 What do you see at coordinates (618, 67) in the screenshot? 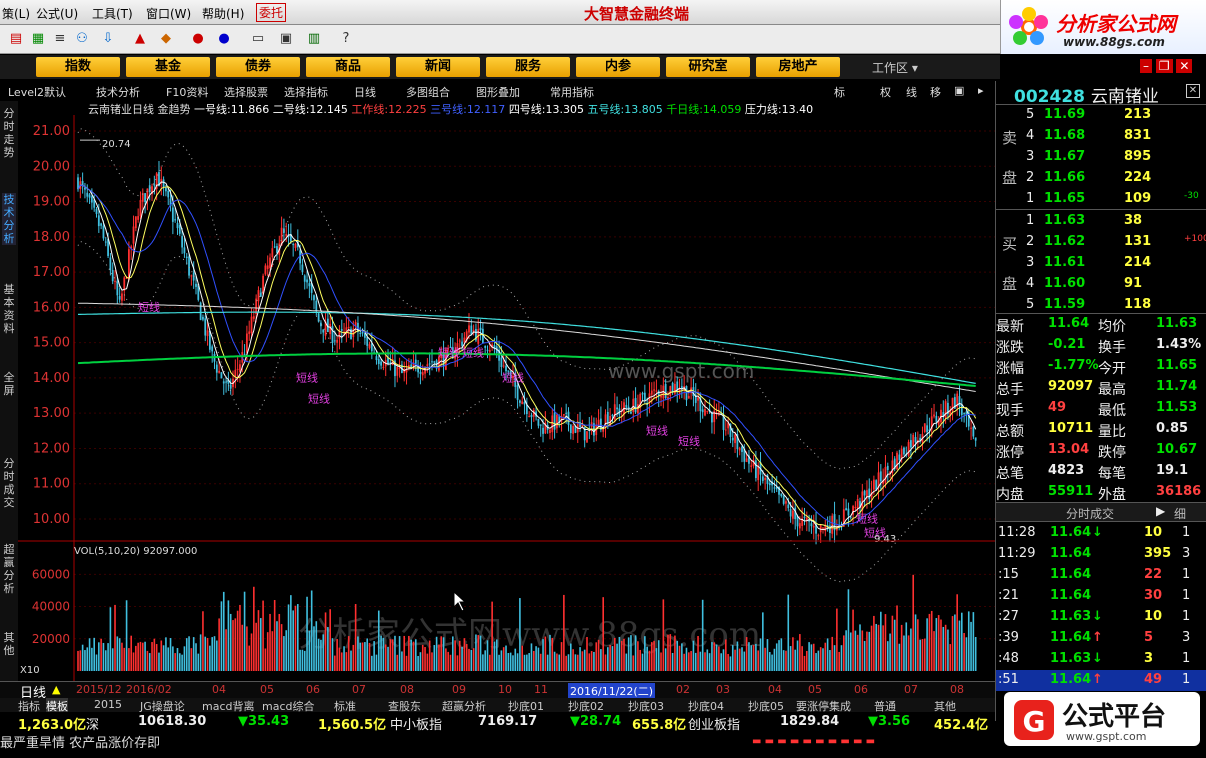
I see `nav-insider: 内参` at bounding box center [618, 67].